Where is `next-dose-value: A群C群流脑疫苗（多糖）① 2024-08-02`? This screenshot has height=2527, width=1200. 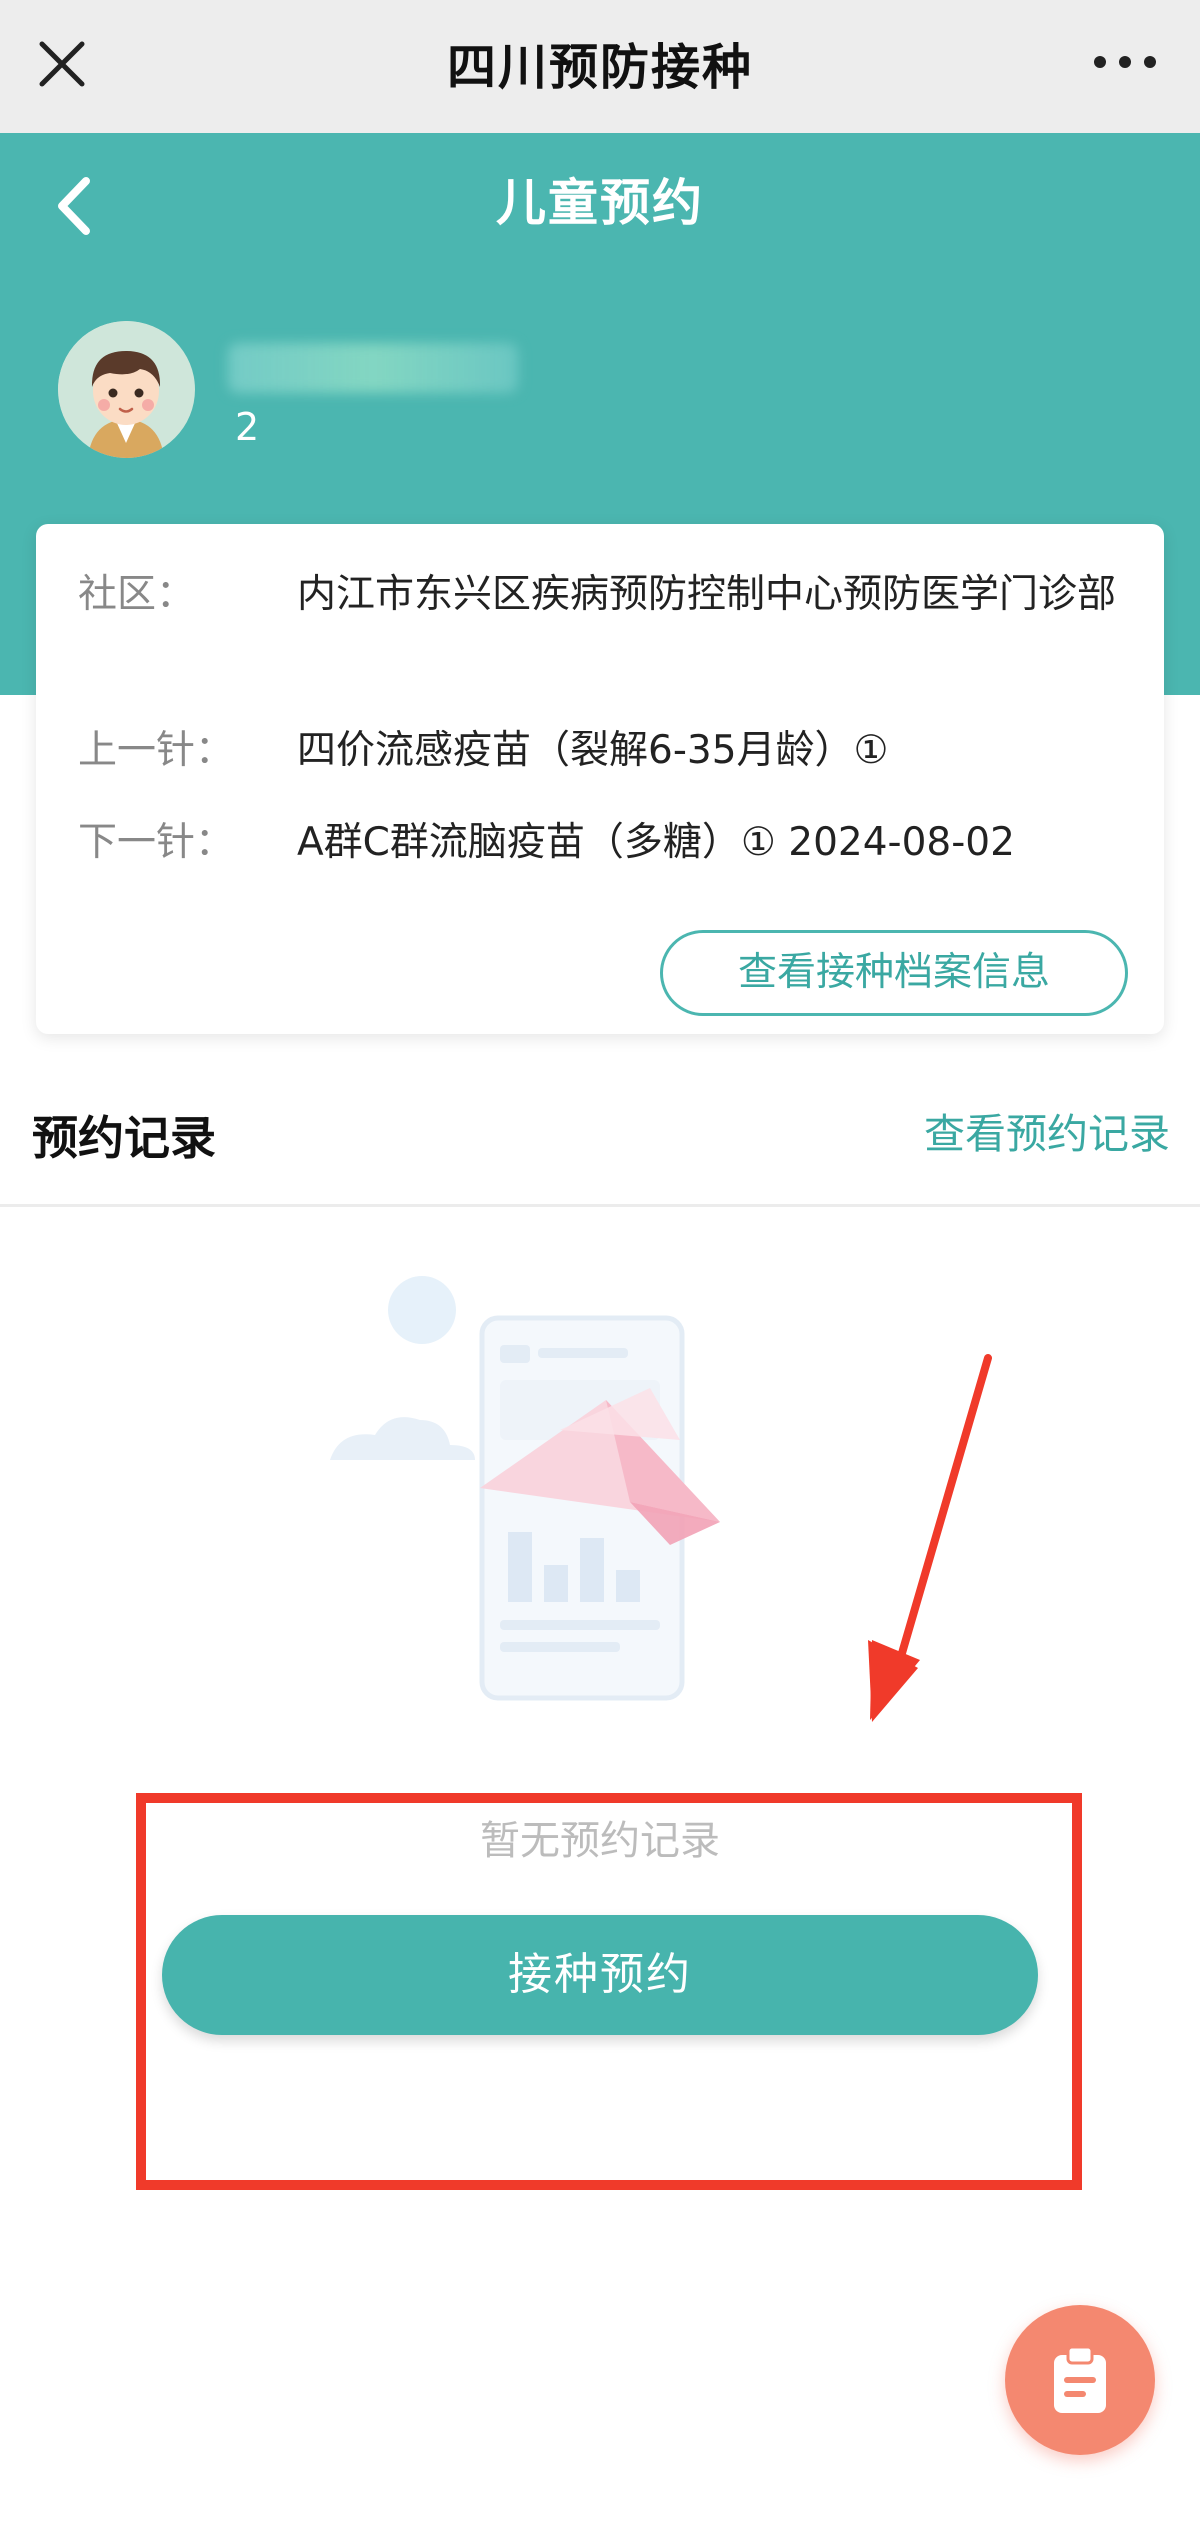 next-dose-value: A群C群流脑疫苗（多糖）① 2024-08-02 is located at coordinates (656, 842).